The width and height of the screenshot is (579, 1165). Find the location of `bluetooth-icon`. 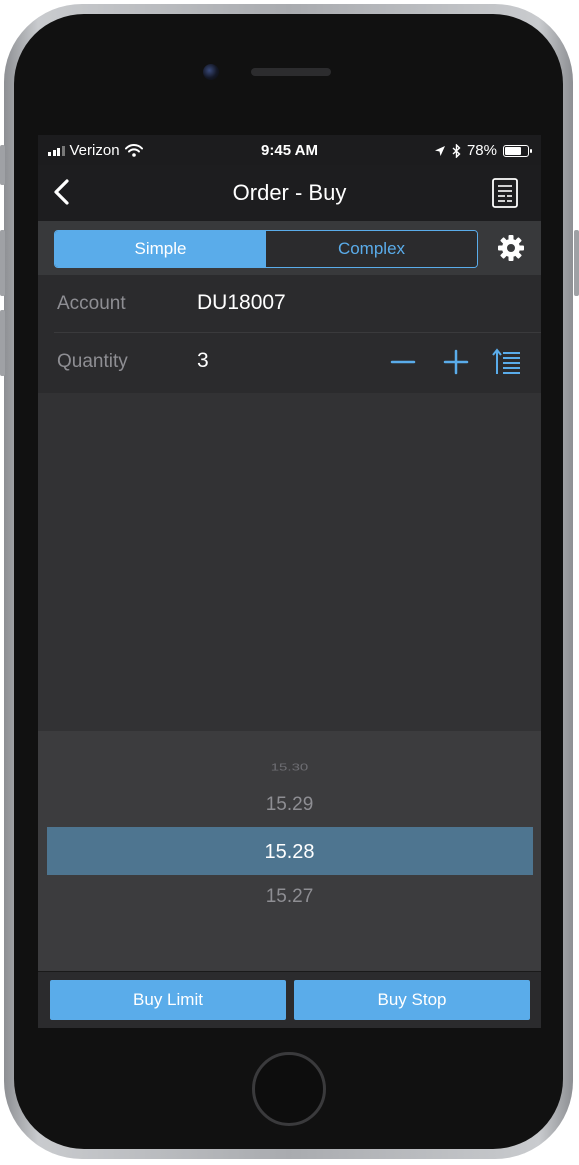

bluetooth-icon is located at coordinates (456, 150).